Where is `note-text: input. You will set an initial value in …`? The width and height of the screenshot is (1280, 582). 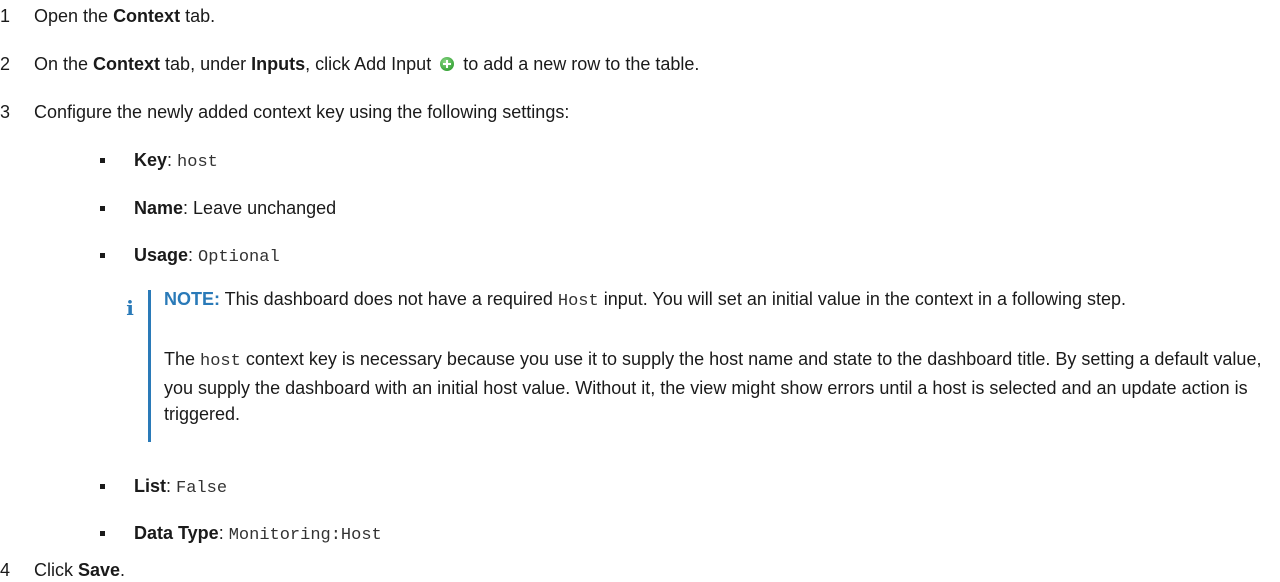 note-text: input. You will set an initial value in … is located at coordinates (862, 299).